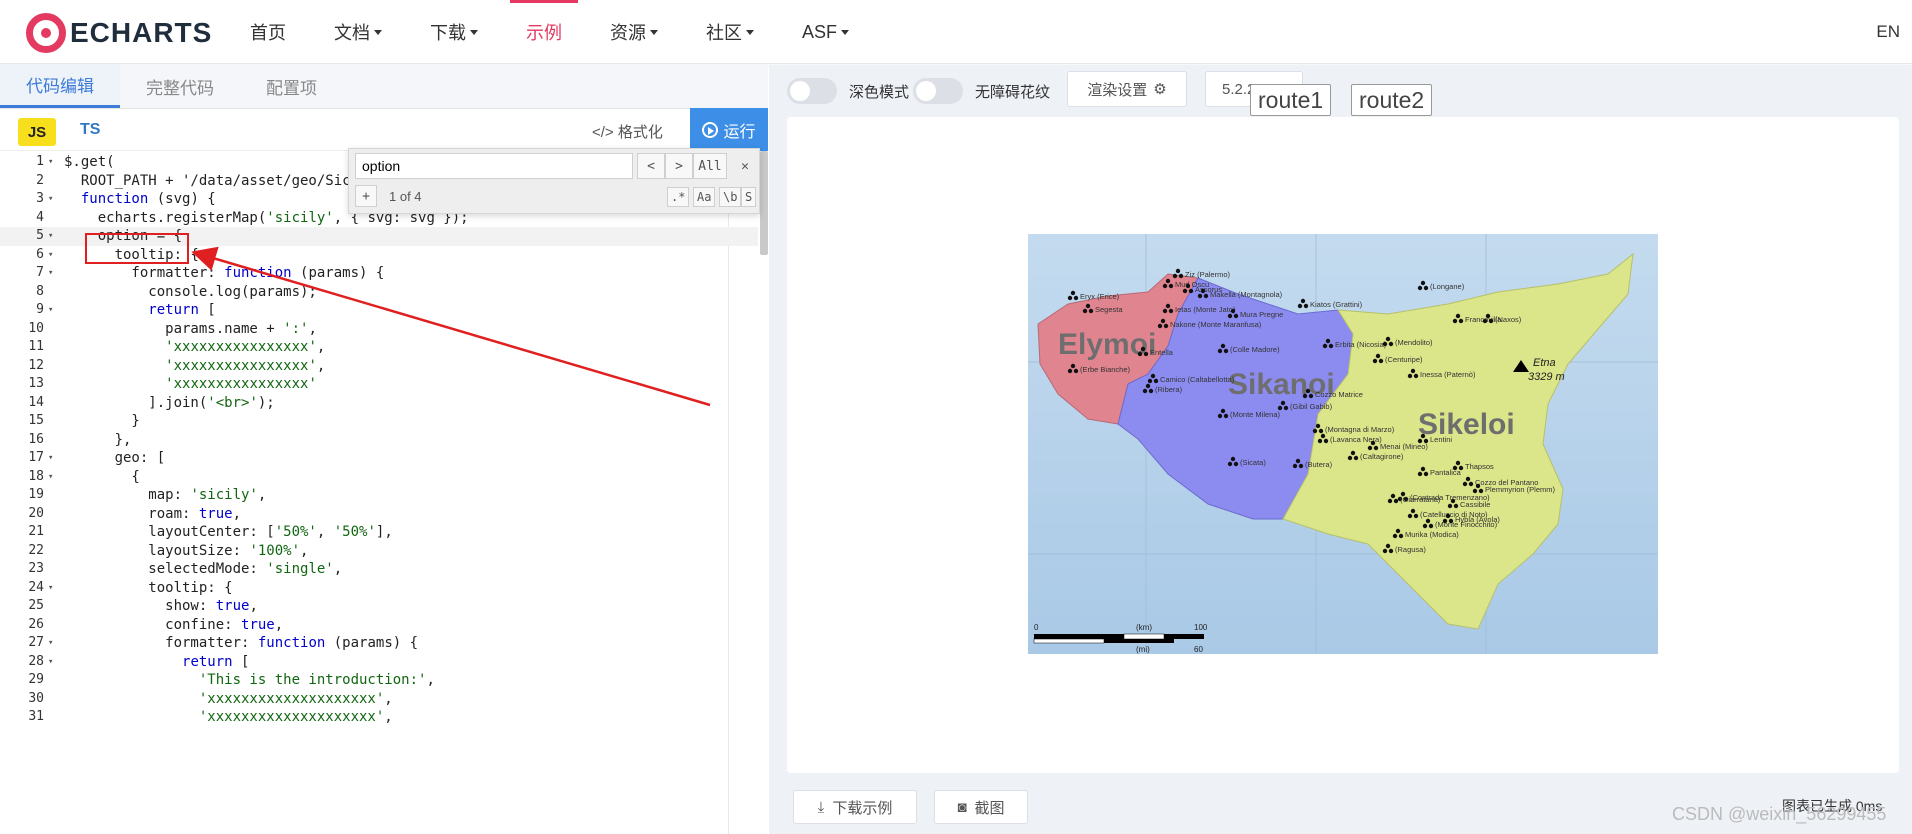 This screenshot has width=1912, height=834. I want to click on toggle-replace-button: +, so click(366, 196).